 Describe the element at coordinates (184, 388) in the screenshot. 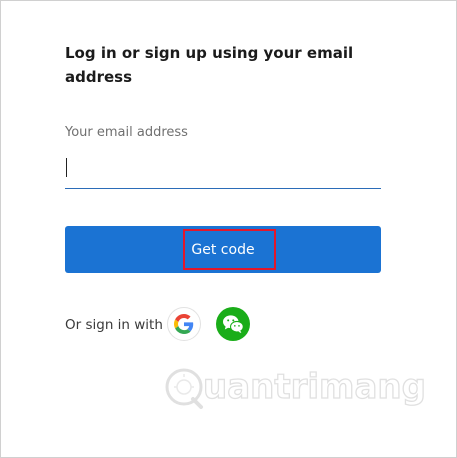

I see `watermark-logo-icon` at that location.